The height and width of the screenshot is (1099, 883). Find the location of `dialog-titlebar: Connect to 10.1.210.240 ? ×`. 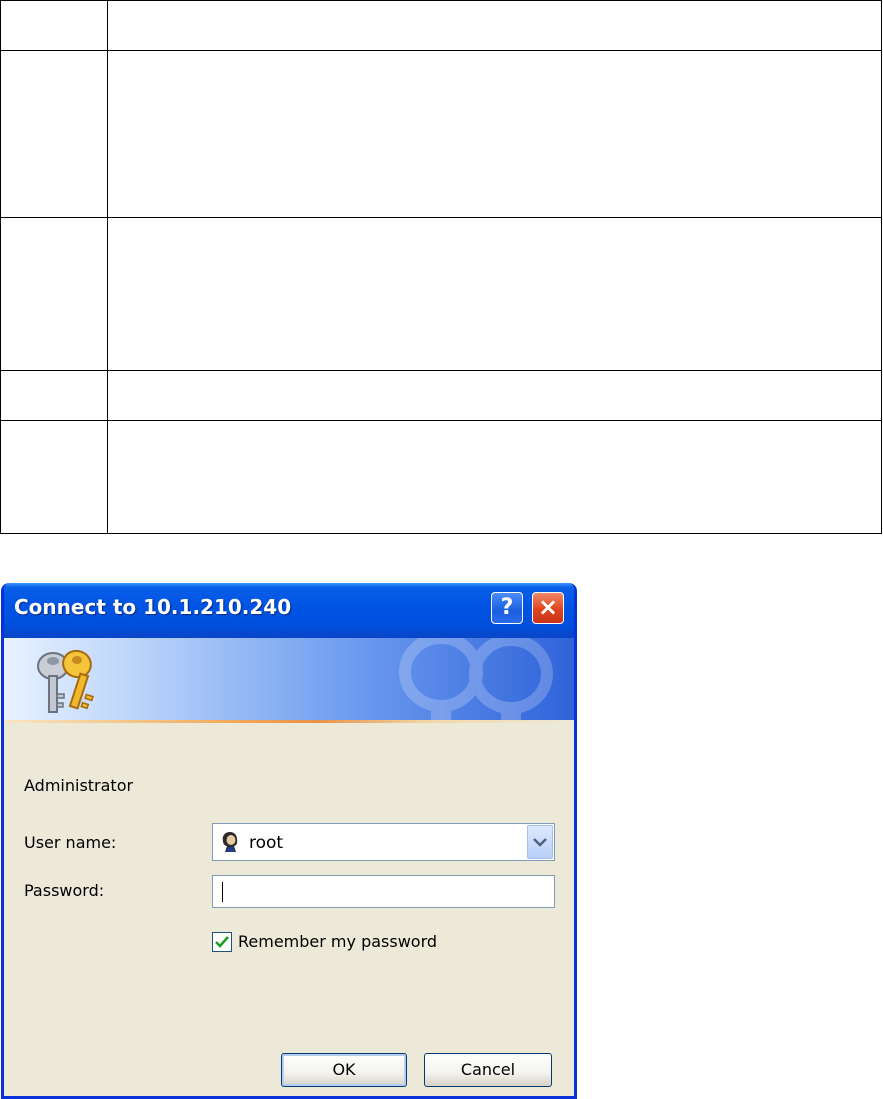

dialog-titlebar: Connect to 10.1.210.240 ? × is located at coordinates (289, 610).